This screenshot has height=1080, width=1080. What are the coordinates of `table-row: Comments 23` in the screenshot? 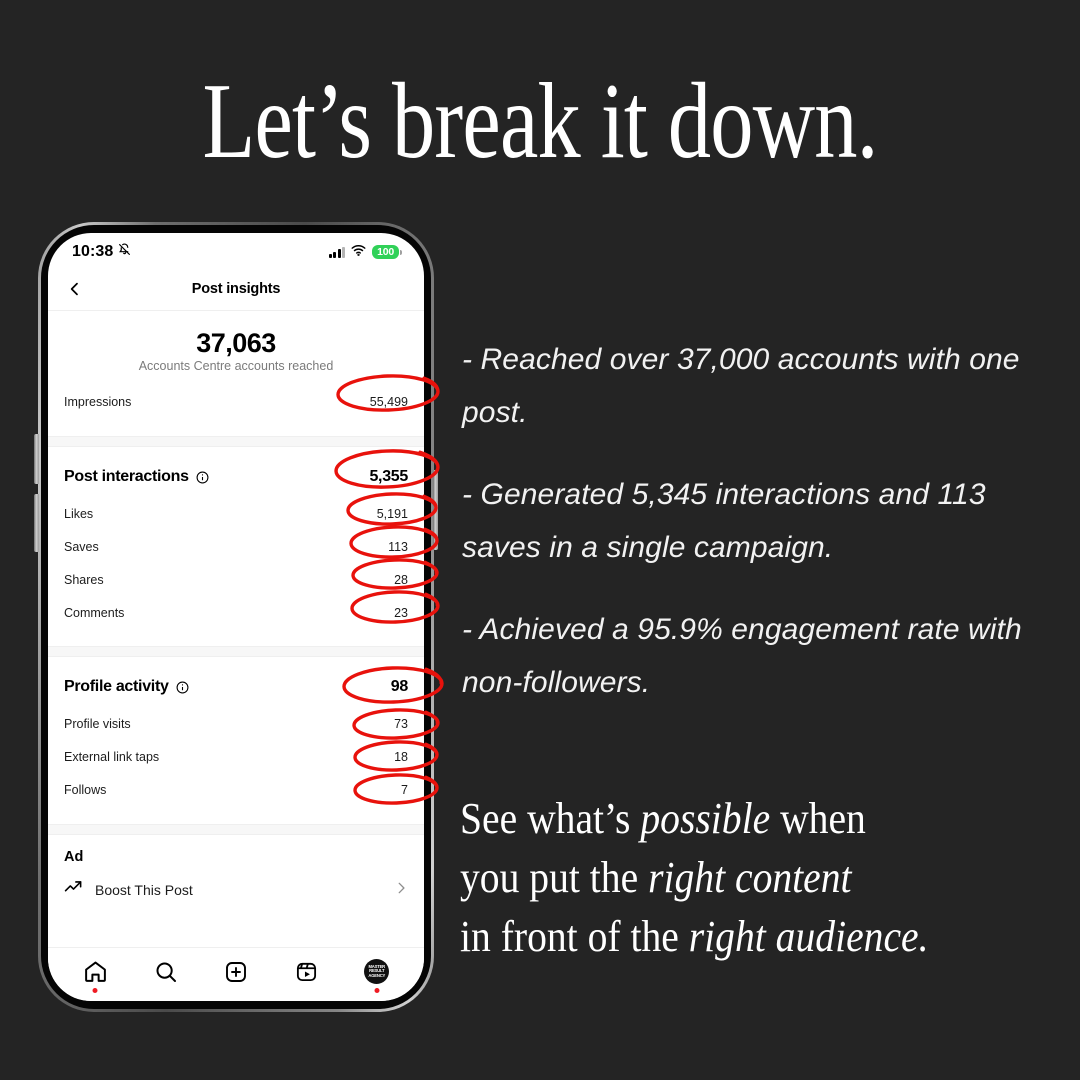 It's located at (236, 612).